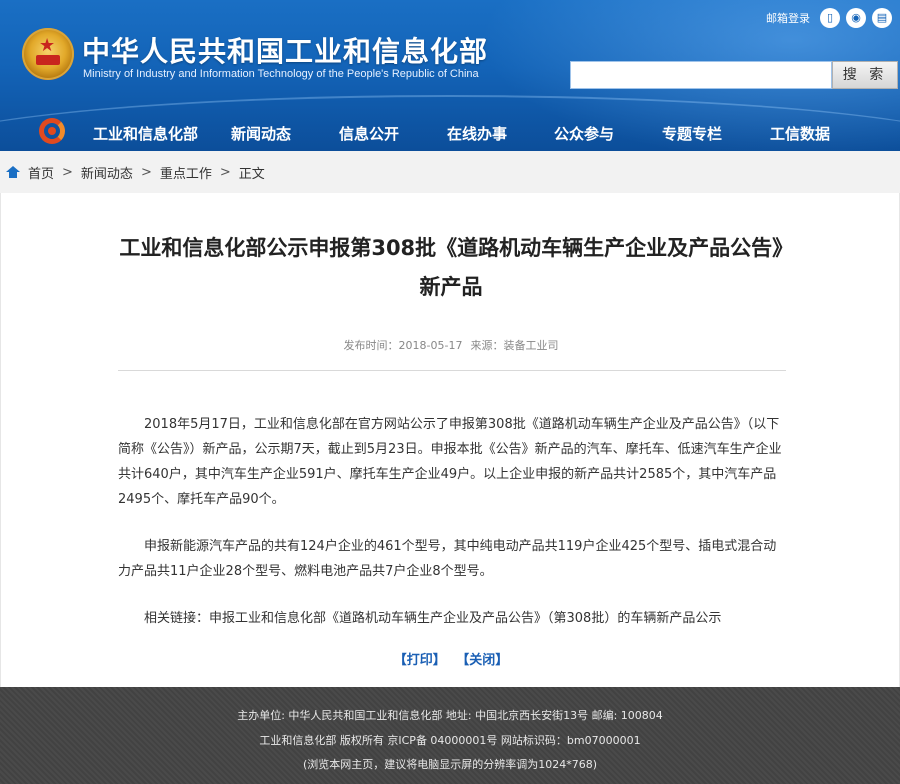  I want to click on mobile-icon: ▯, so click(830, 18).